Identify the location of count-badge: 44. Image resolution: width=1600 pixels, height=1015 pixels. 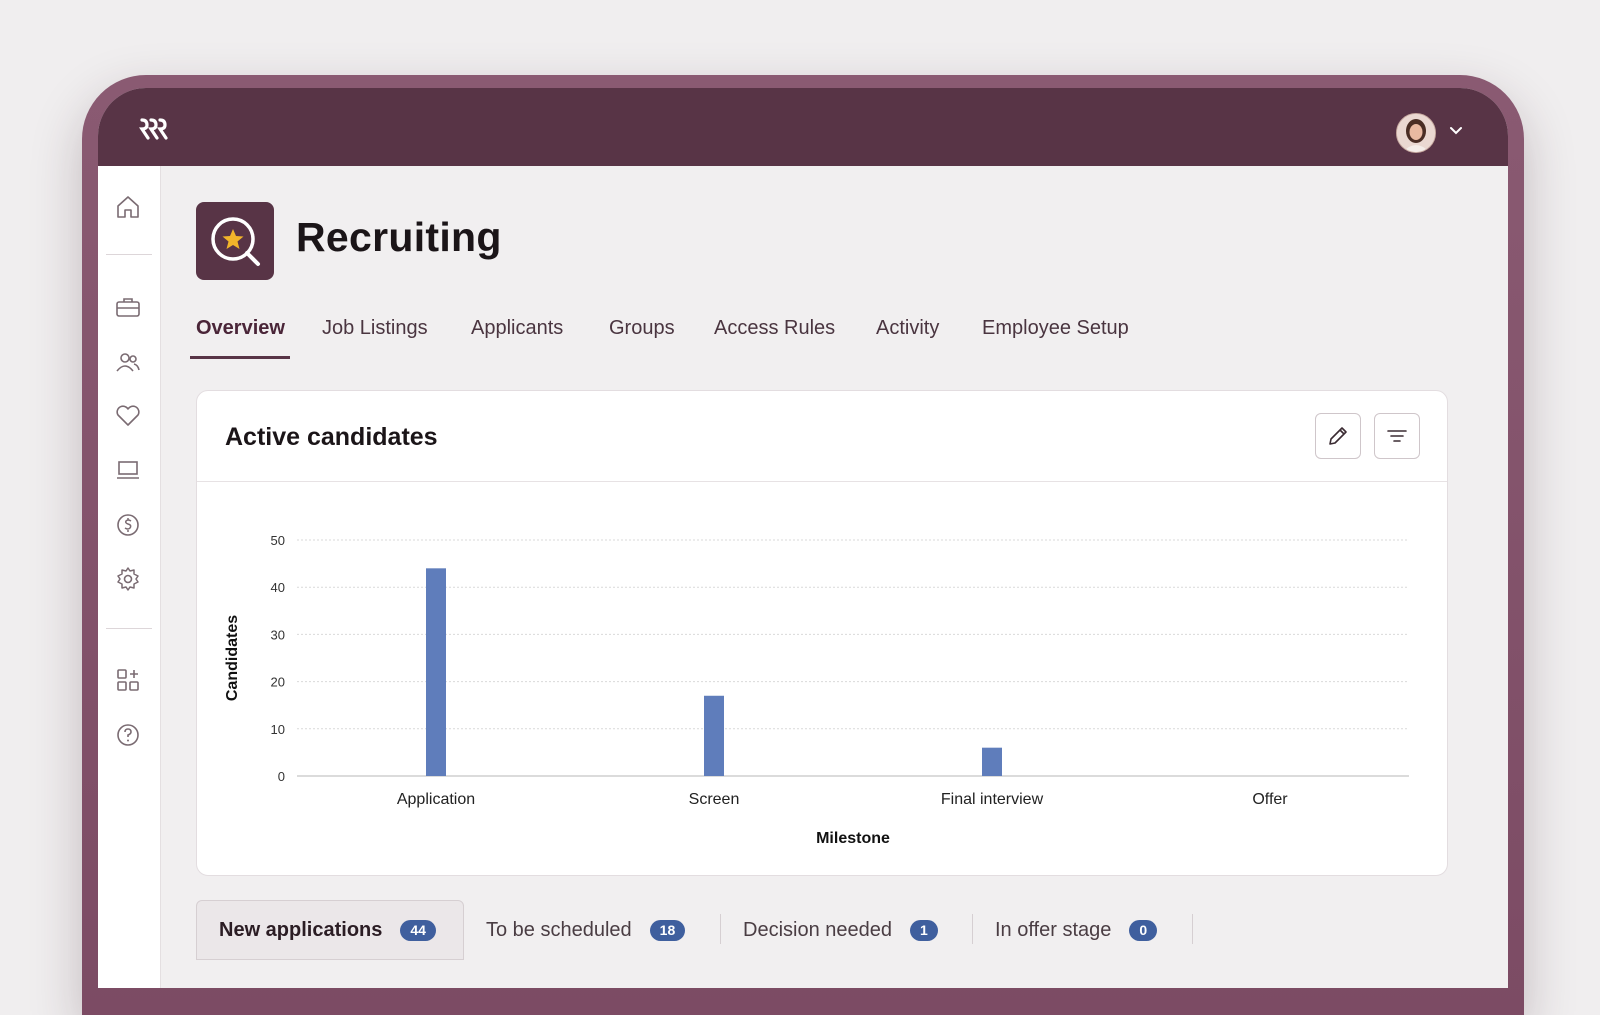
(418, 930).